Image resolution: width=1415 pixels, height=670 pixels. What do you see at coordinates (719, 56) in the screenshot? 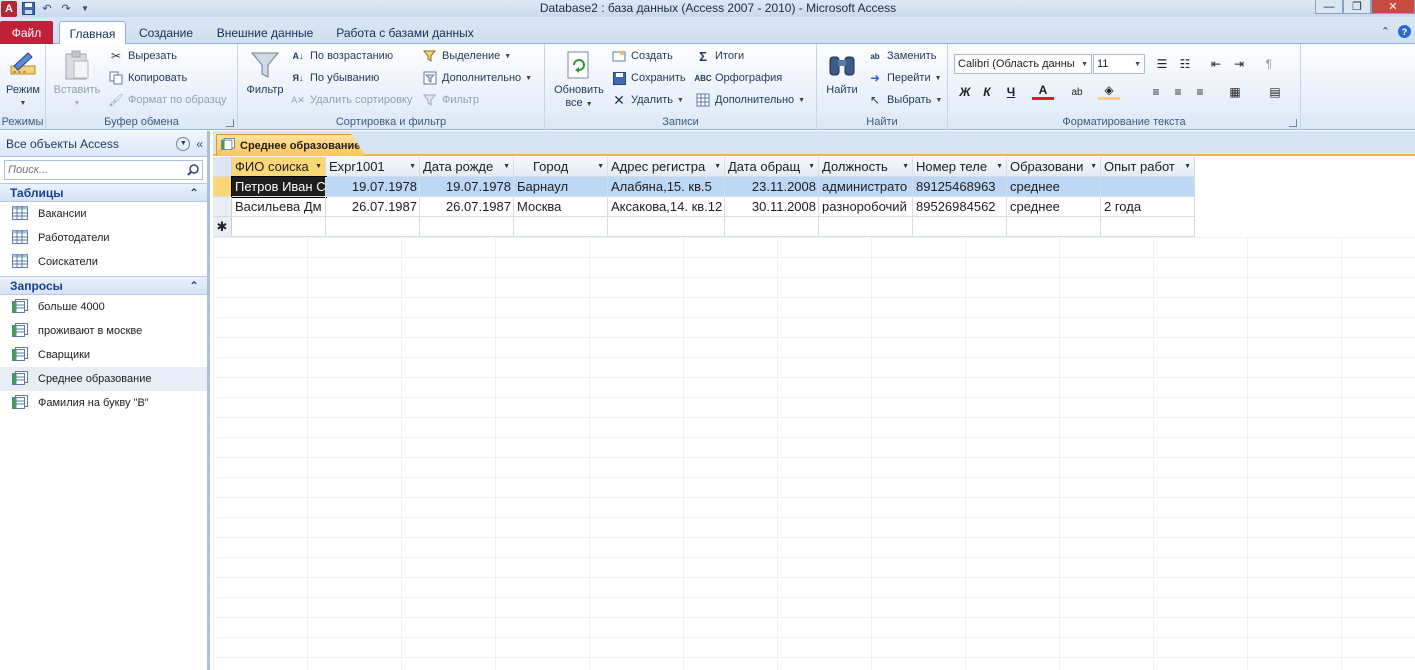
I see `totals-button: Σ Итоги` at bounding box center [719, 56].